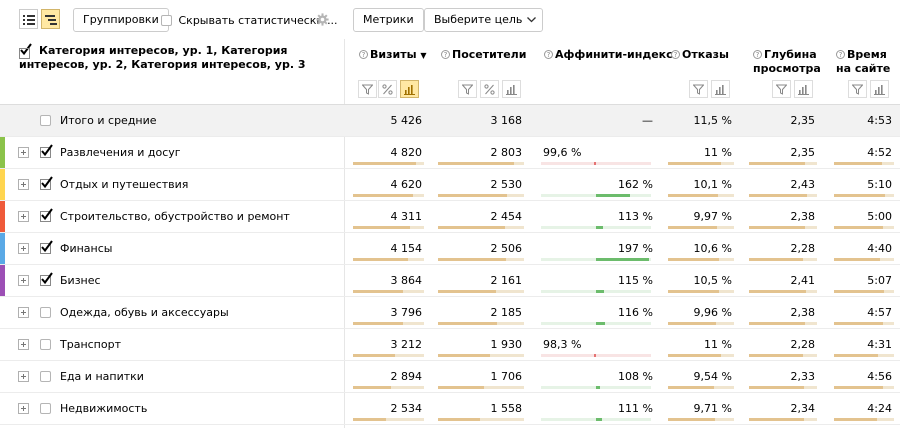 This screenshot has height=428, width=900. Describe the element at coordinates (857, 89) in the screenshot. I see `col-time-filter-button` at that location.